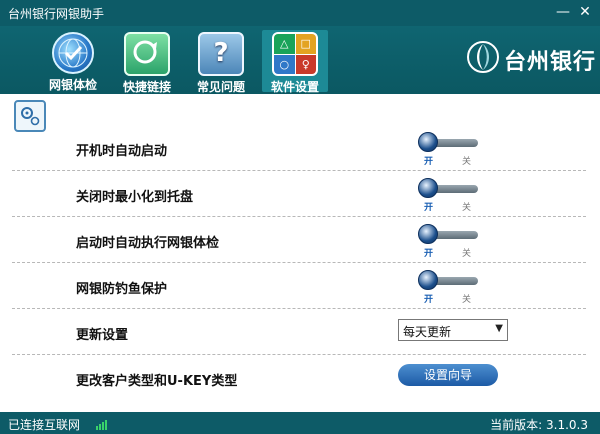  What do you see at coordinates (585, 12) in the screenshot?
I see `close-button: ✕` at bounding box center [585, 12].